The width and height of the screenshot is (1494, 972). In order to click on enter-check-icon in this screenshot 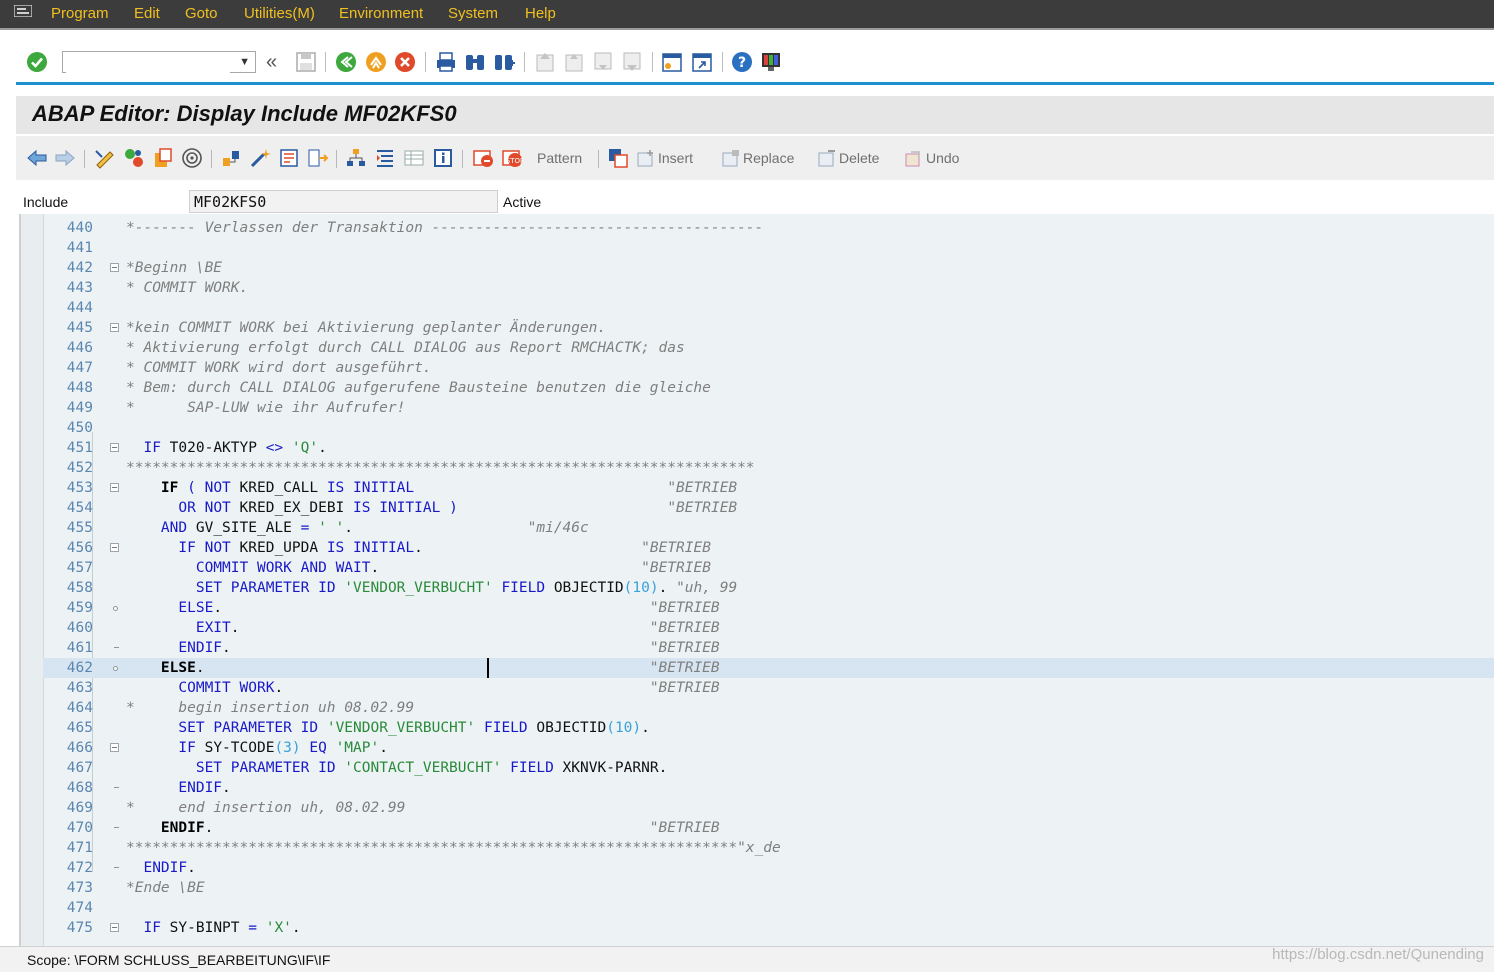, I will do `click(37, 62)`.